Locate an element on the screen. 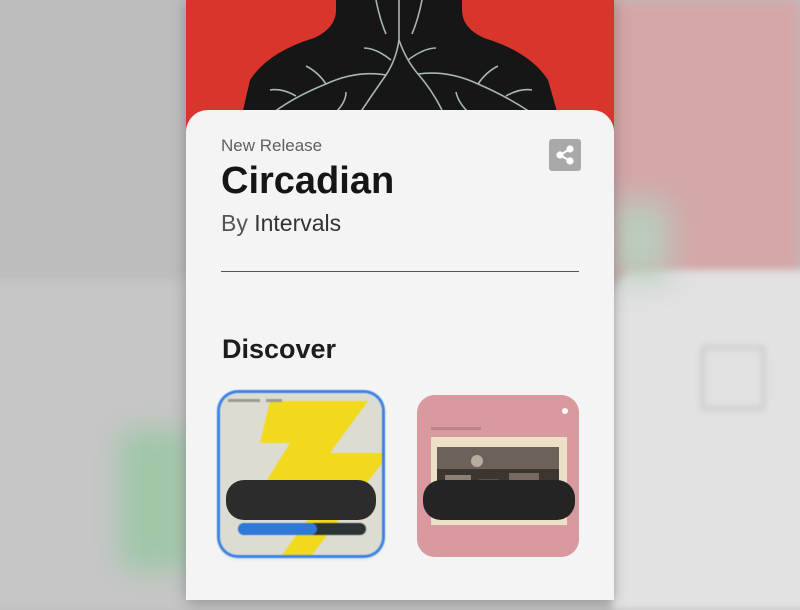 This screenshot has height=610, width=800. vintage-photo-art is located at coordinates (498, 476).